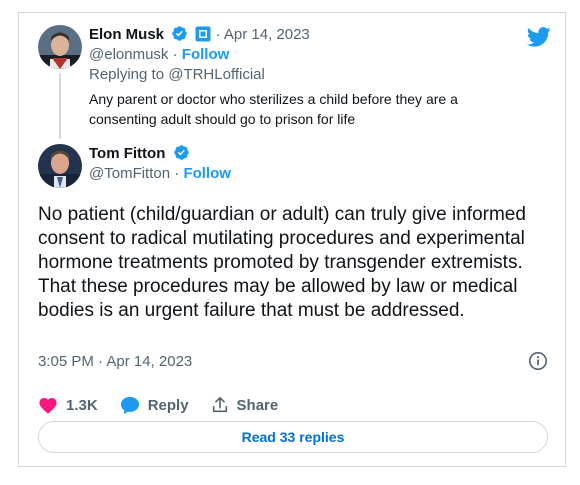 This screenshot has height=485, width=580. I want to click on avatar-tom-fitton, so click(60, 166).